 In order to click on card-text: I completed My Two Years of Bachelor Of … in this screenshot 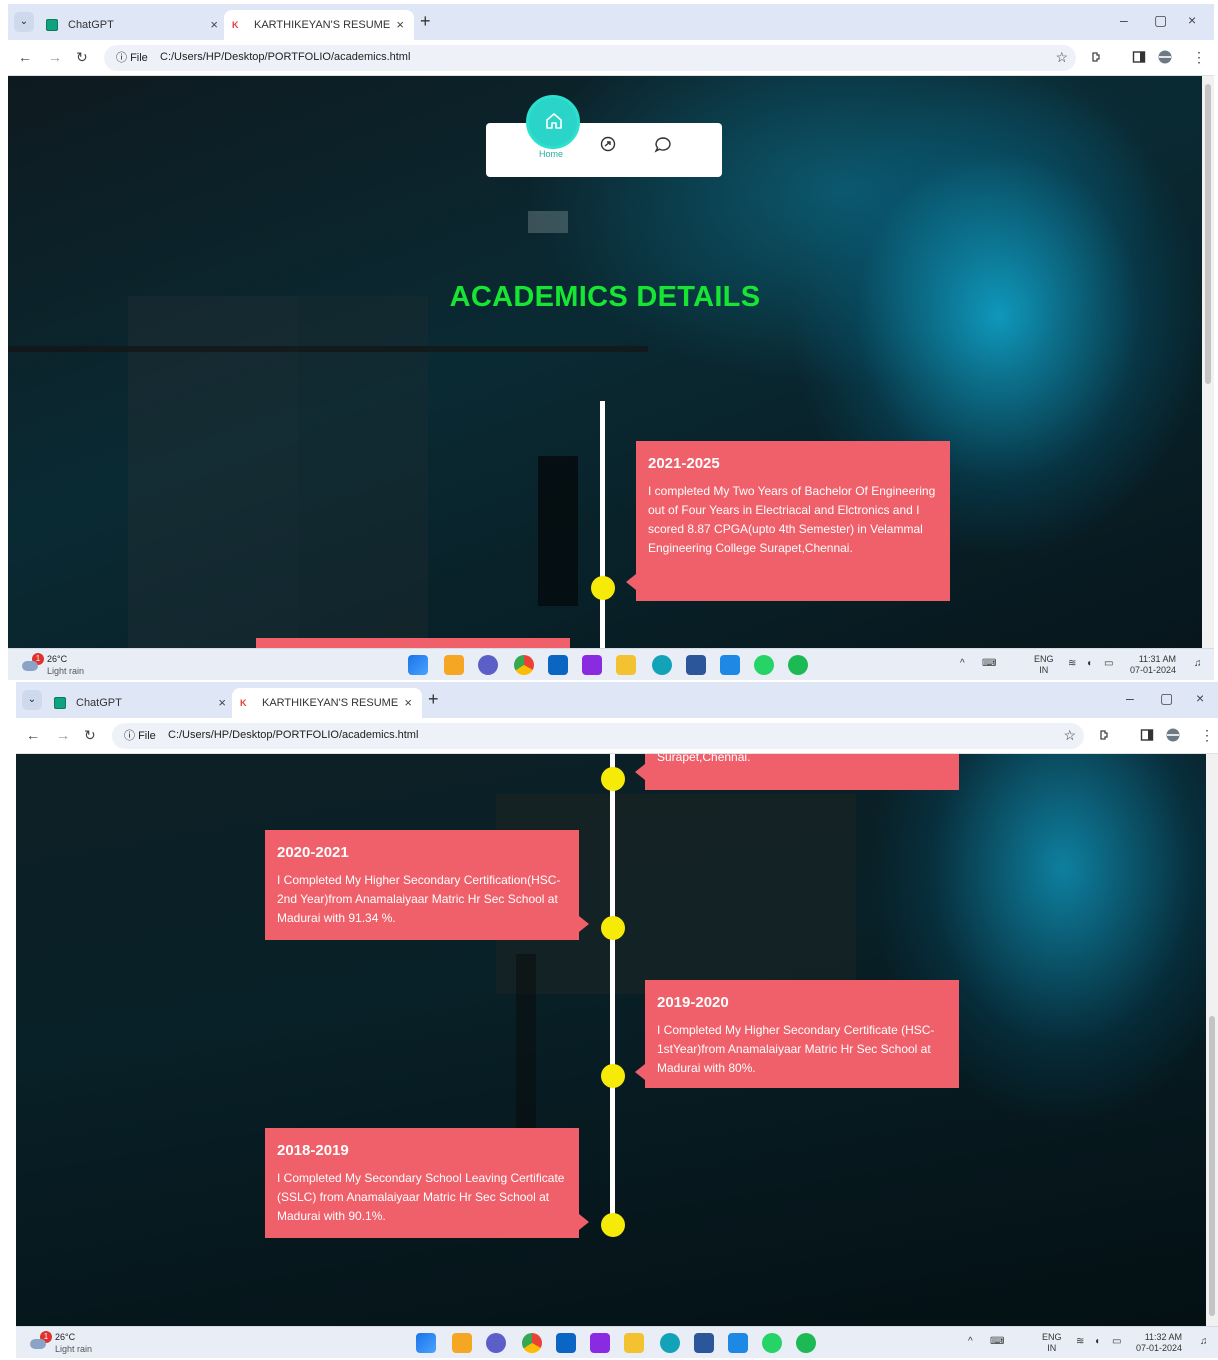, I will do `click(792, 519)`.